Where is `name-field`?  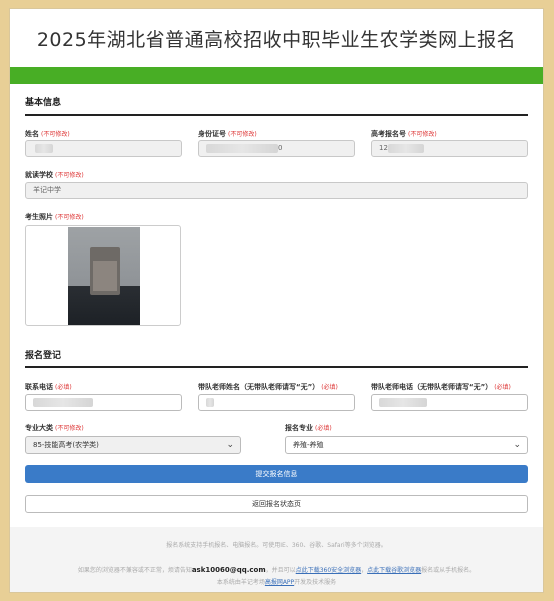
name-field is located at coordinates (103, 148).